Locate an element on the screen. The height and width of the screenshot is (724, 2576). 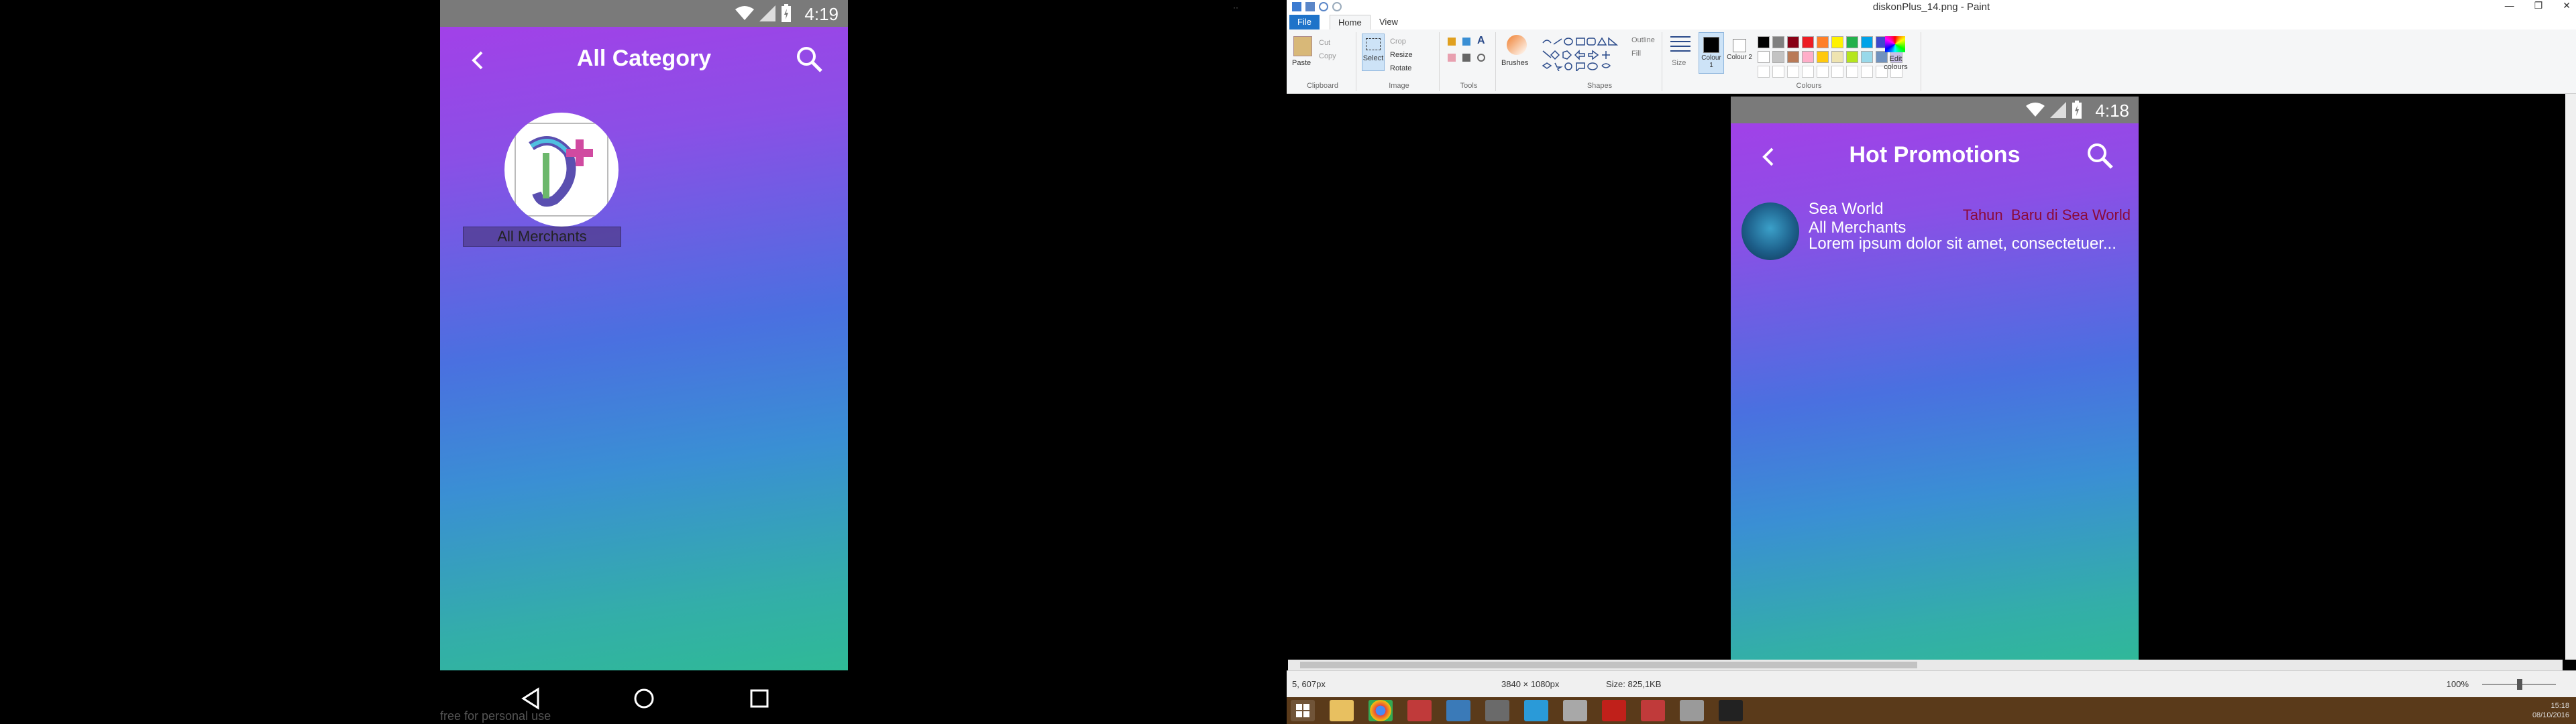
title-bar: diskonPlus_14.png - Paint — ❐ ✕ is located at coordinates (1931, 7).